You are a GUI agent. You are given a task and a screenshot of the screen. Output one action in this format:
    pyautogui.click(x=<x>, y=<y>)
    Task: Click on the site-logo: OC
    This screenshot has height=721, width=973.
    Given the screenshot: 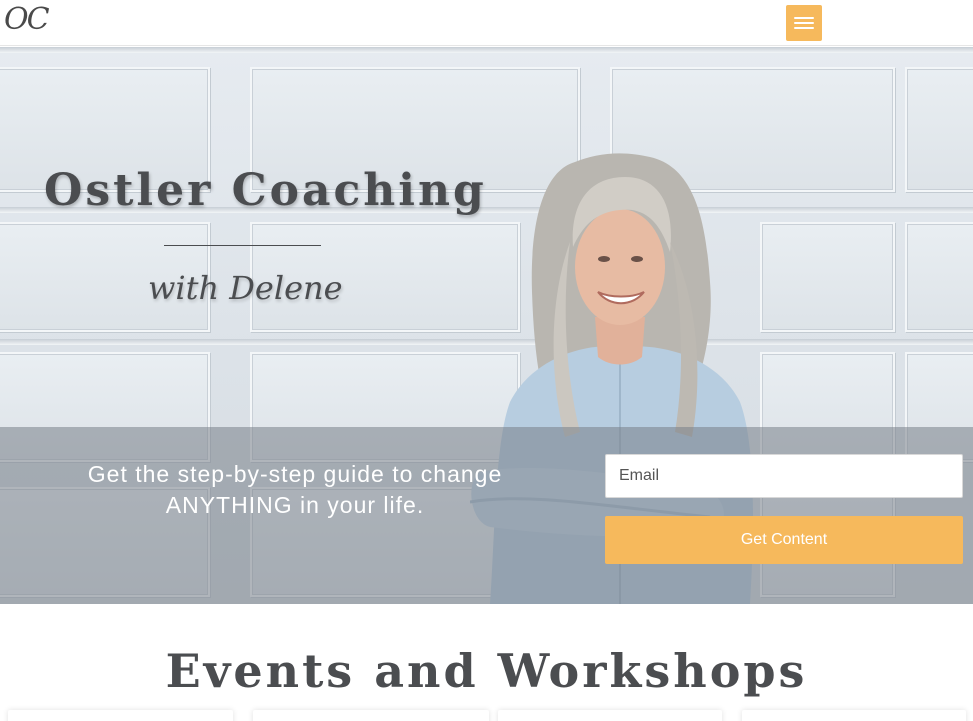 What is the action you would take?
    pyautogui.click(x=27, y=20)
    